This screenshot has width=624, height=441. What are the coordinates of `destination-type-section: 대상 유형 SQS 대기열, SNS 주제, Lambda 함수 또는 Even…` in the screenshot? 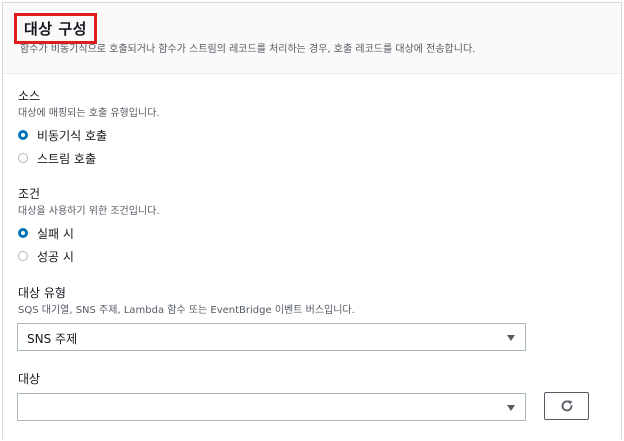 It's located at (186, 301).